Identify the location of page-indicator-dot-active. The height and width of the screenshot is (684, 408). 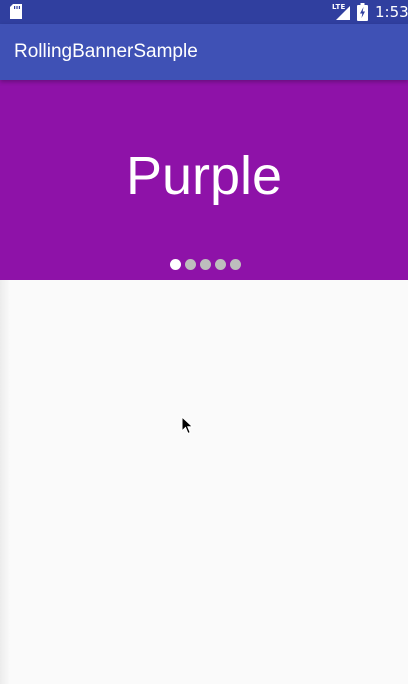
(175, 264).